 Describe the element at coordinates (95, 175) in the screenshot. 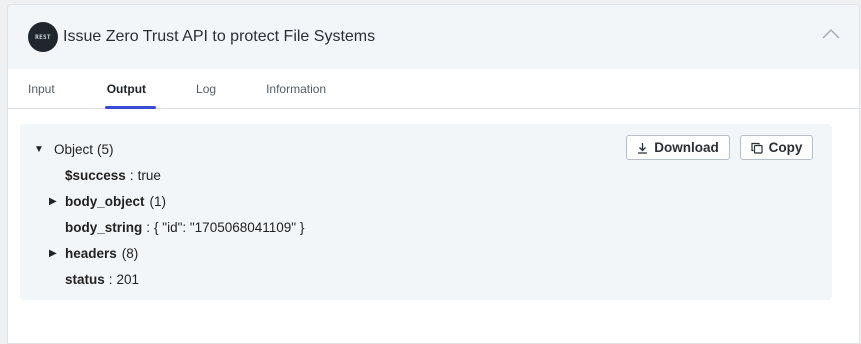

I see `field-key: $success` at that location.